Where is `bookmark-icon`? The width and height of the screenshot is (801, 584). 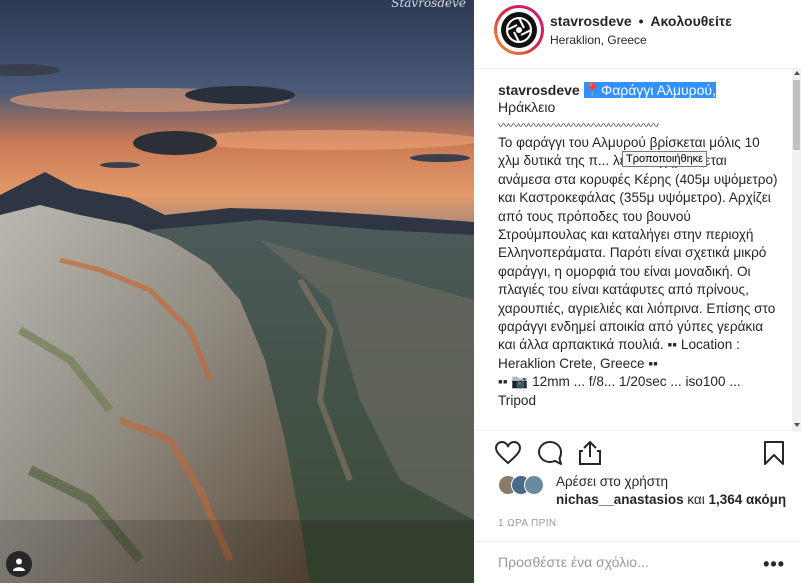 bookmark-icon is located at coordinates (774, 453).